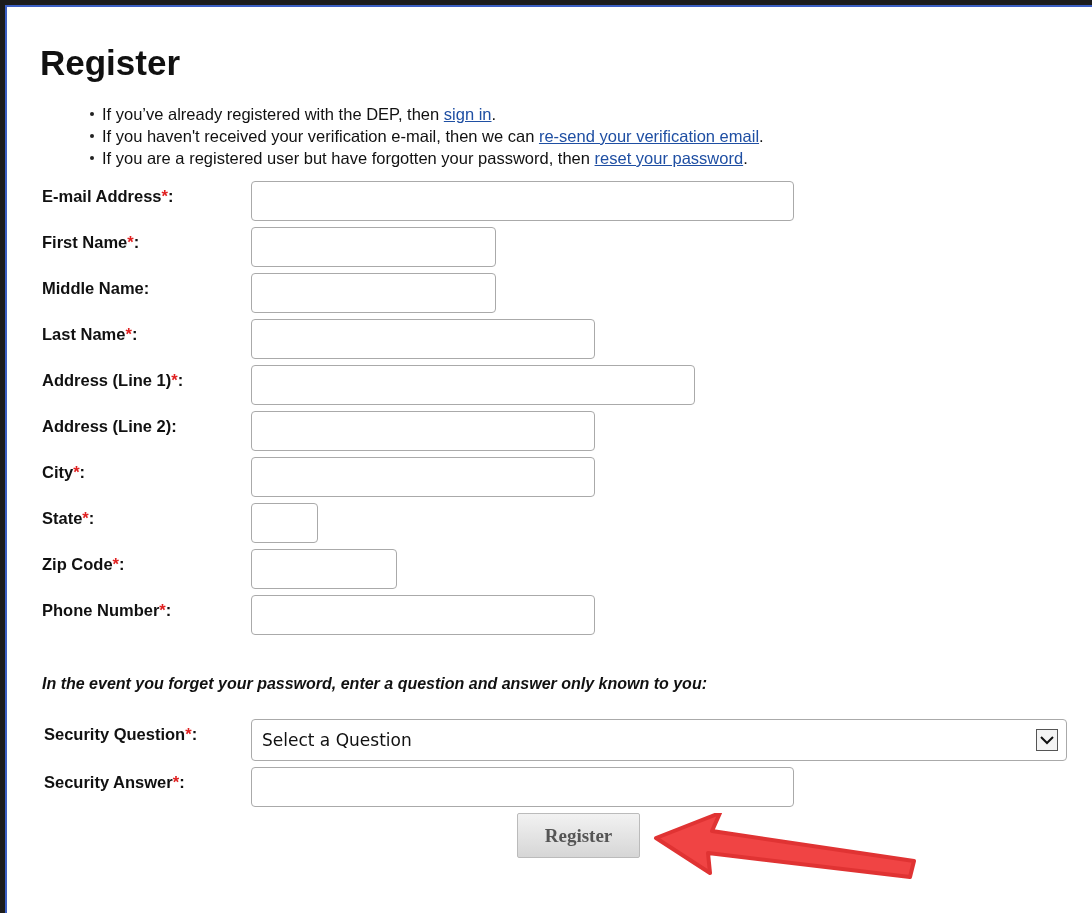 The image size is (1092, 913). Describe the element at coordinates (433, 136) in the screenshot. I see `notice-text: If you haven't received your verification e-mail, then we can re-send your verification email.` at that location.